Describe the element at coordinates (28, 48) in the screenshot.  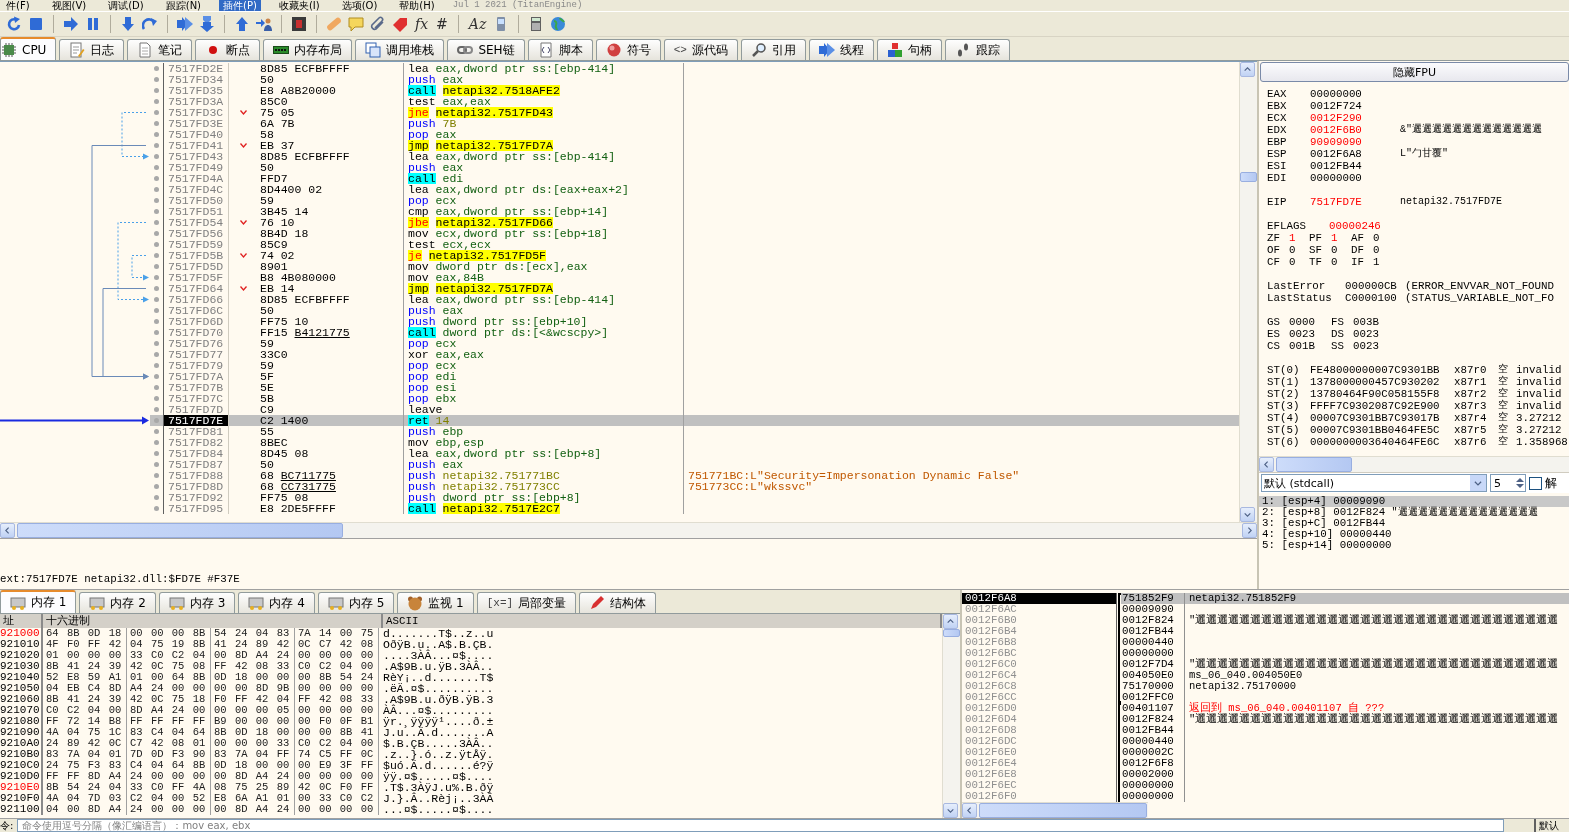
I see `tab: CPU` at that location.